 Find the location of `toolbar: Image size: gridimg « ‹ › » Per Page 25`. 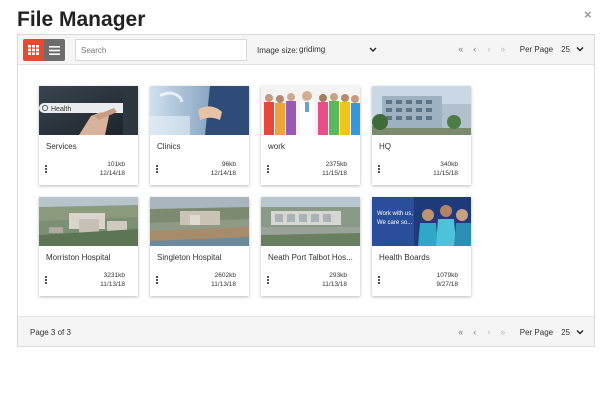

toolbar: Image size: gridimg « ‹ › » Per Page 25 is located at coordinates (306, 50).